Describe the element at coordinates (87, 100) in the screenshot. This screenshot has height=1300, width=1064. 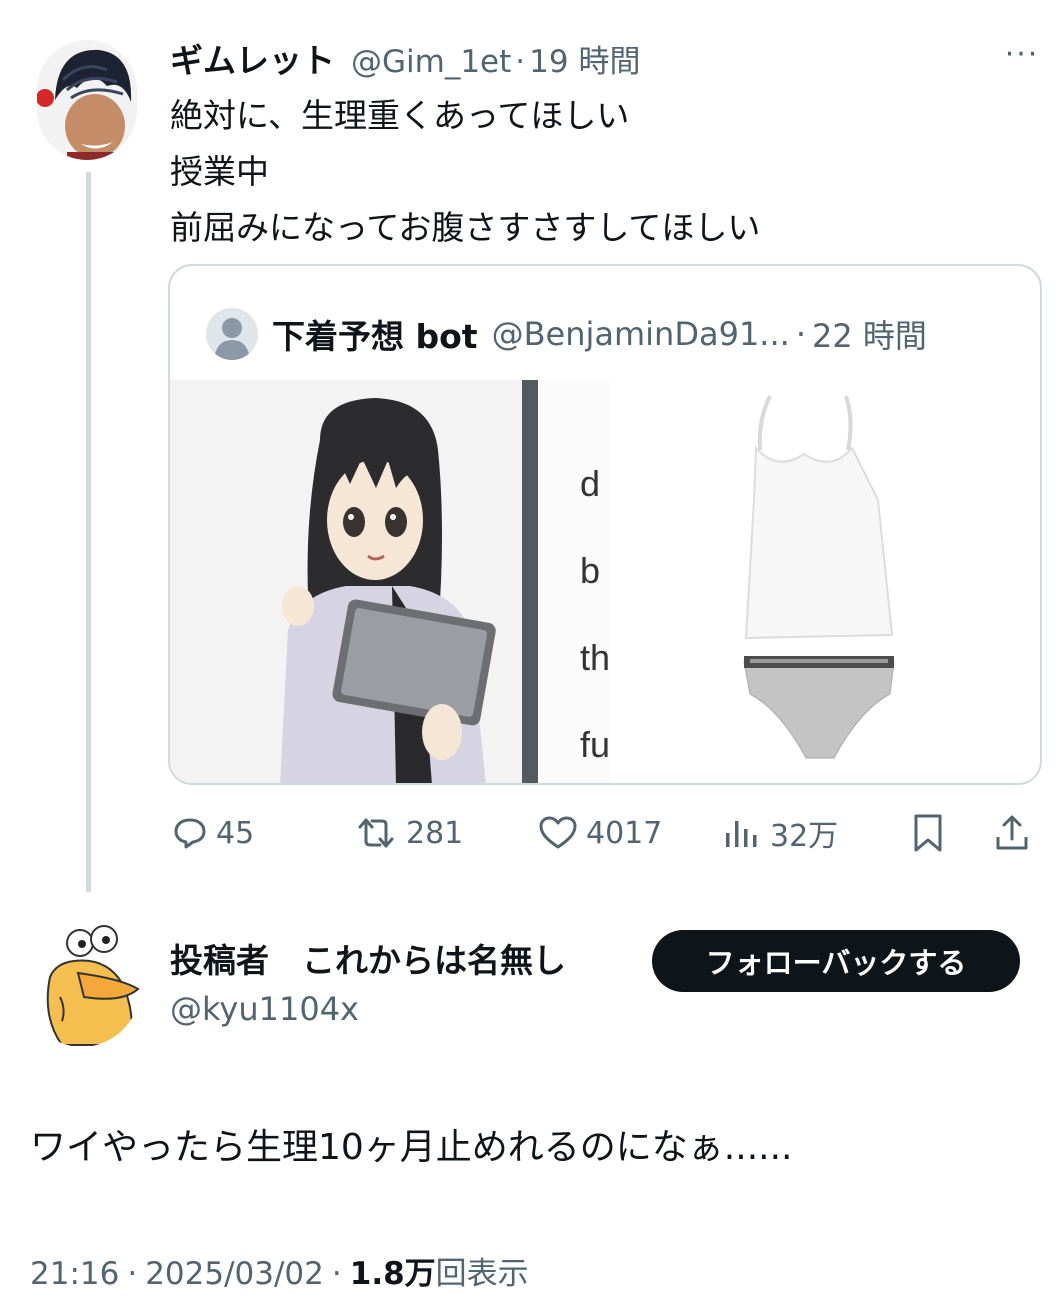
I see `author-avatar` at that location.